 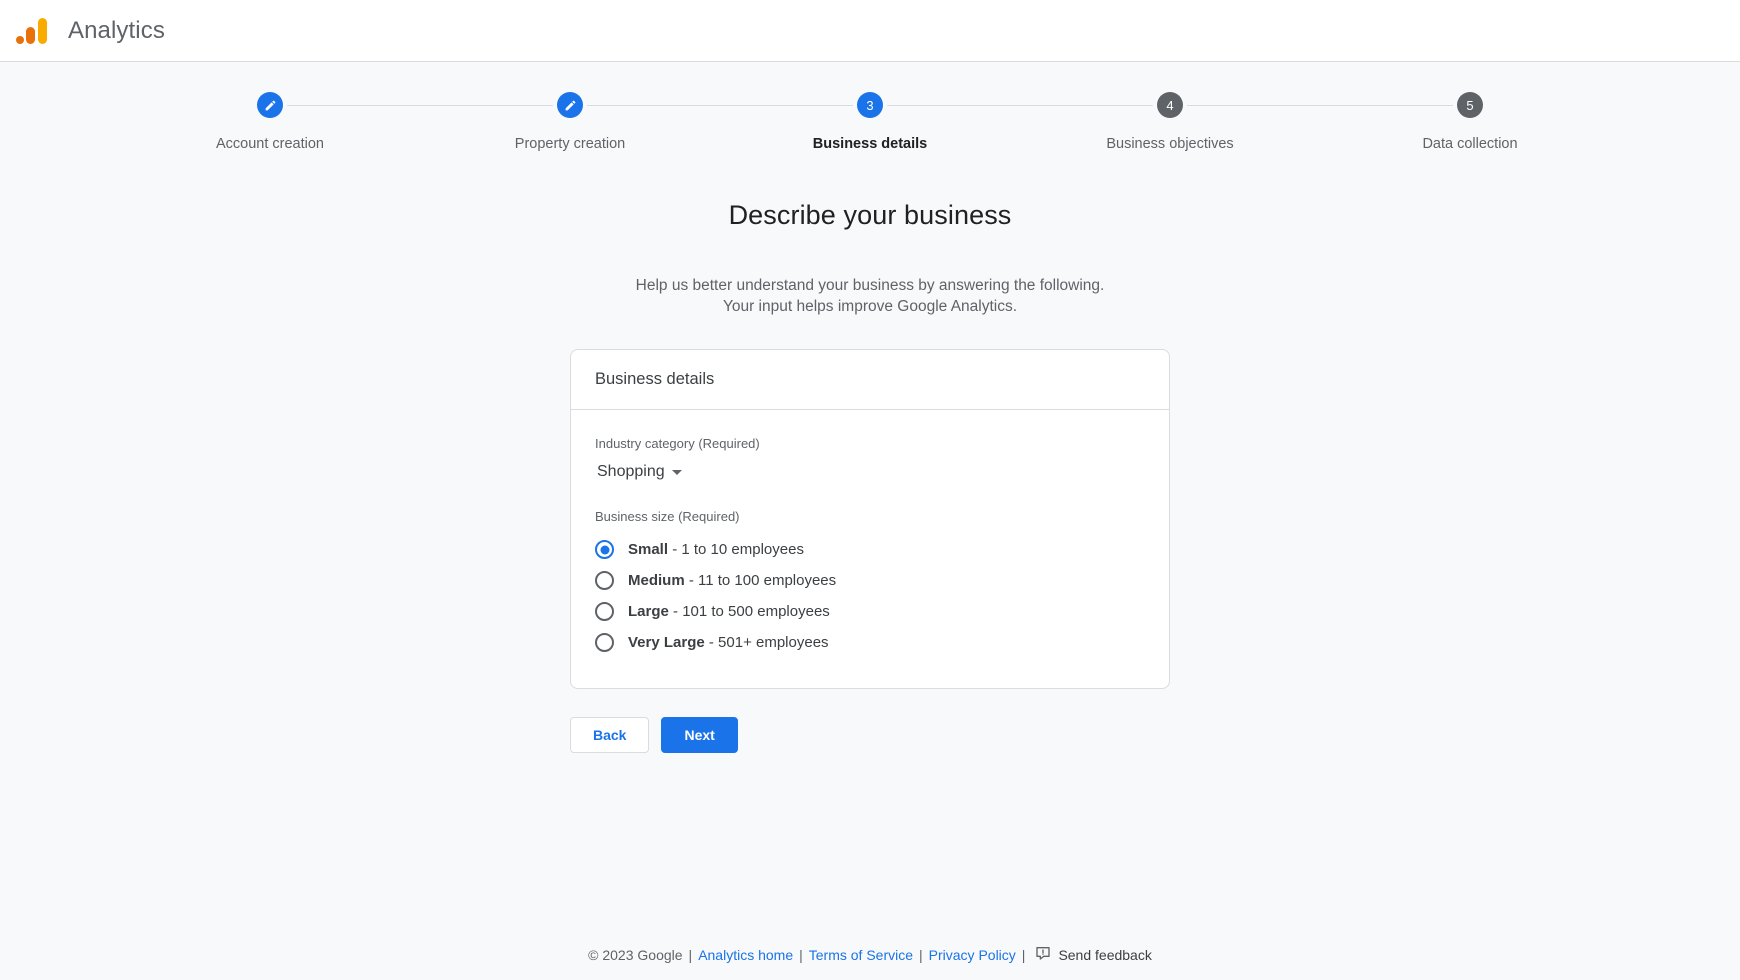 I want to click on back-button: Back, so click(x=610, y=735).